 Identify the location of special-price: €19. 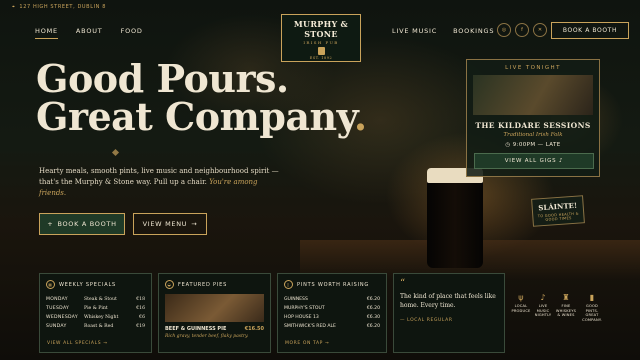
(140, 326).